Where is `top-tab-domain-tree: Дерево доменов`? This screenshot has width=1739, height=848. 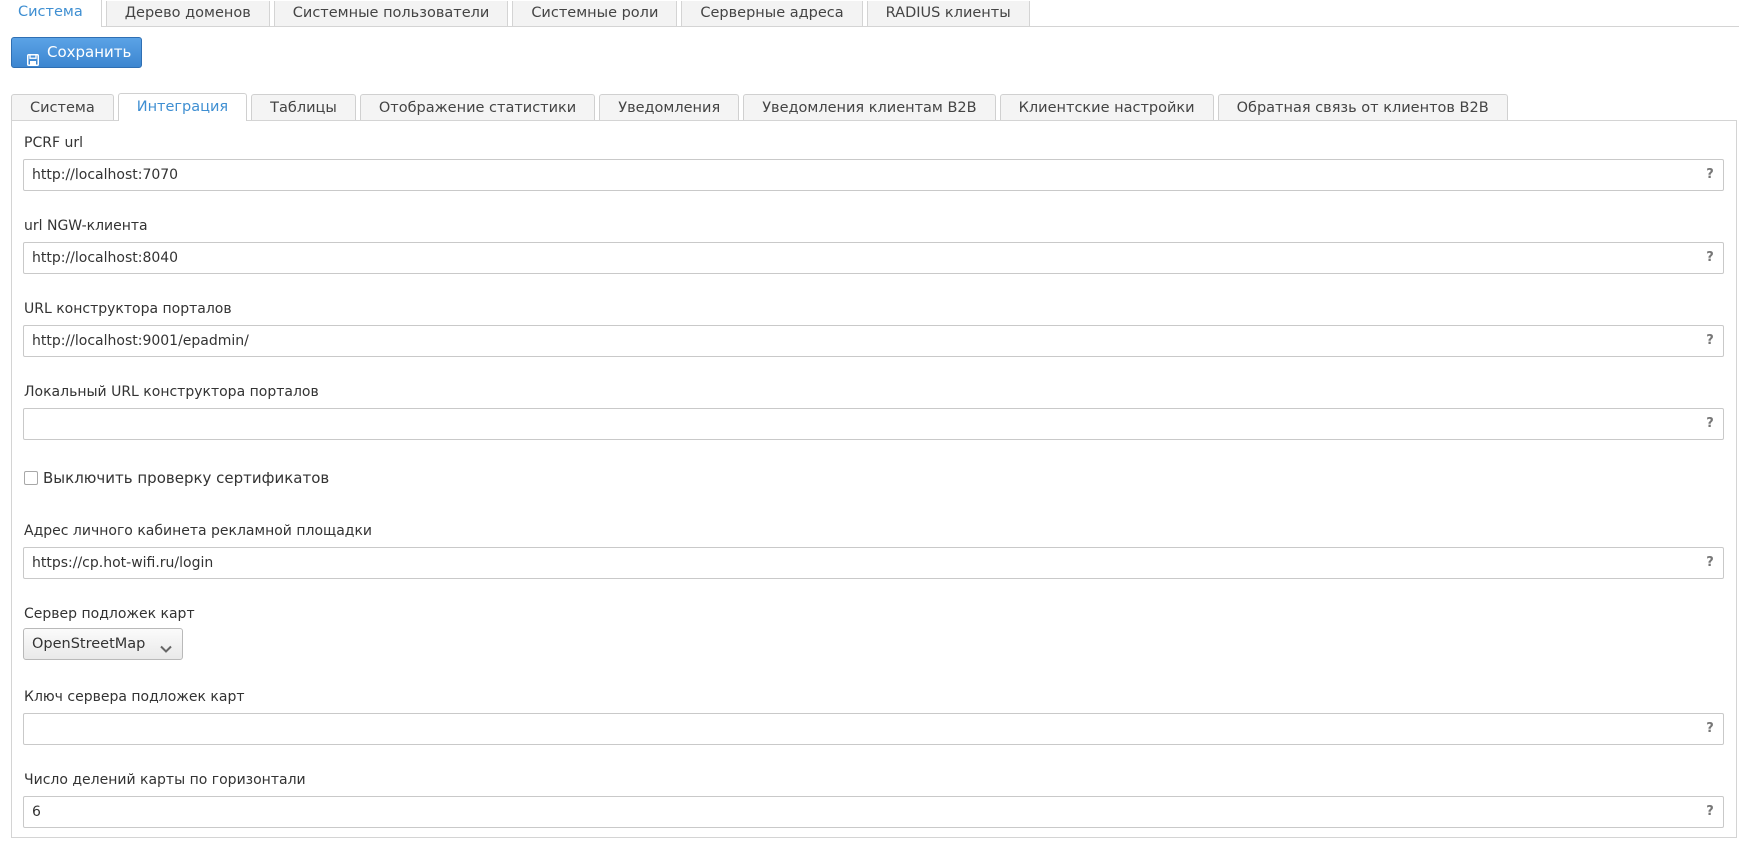 top-tab-domain-tree: Дерево доменов is located at coordinates (187, 13).